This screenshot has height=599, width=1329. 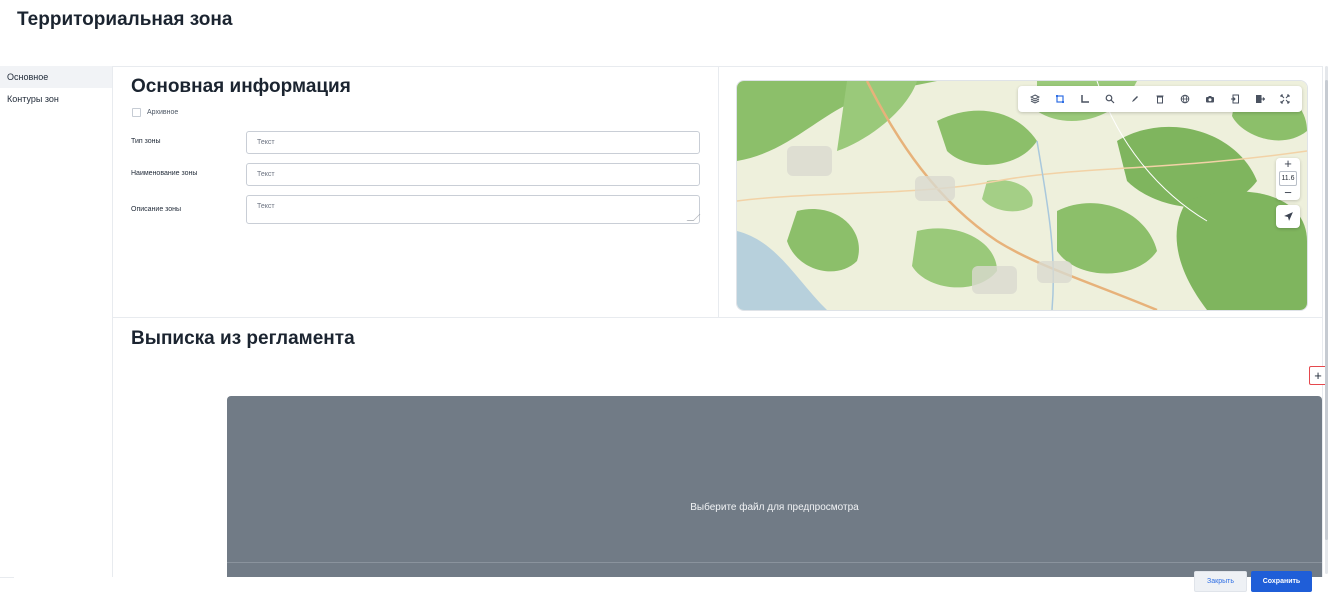 I want to click on import-icon, so click(x=1235, y=99).